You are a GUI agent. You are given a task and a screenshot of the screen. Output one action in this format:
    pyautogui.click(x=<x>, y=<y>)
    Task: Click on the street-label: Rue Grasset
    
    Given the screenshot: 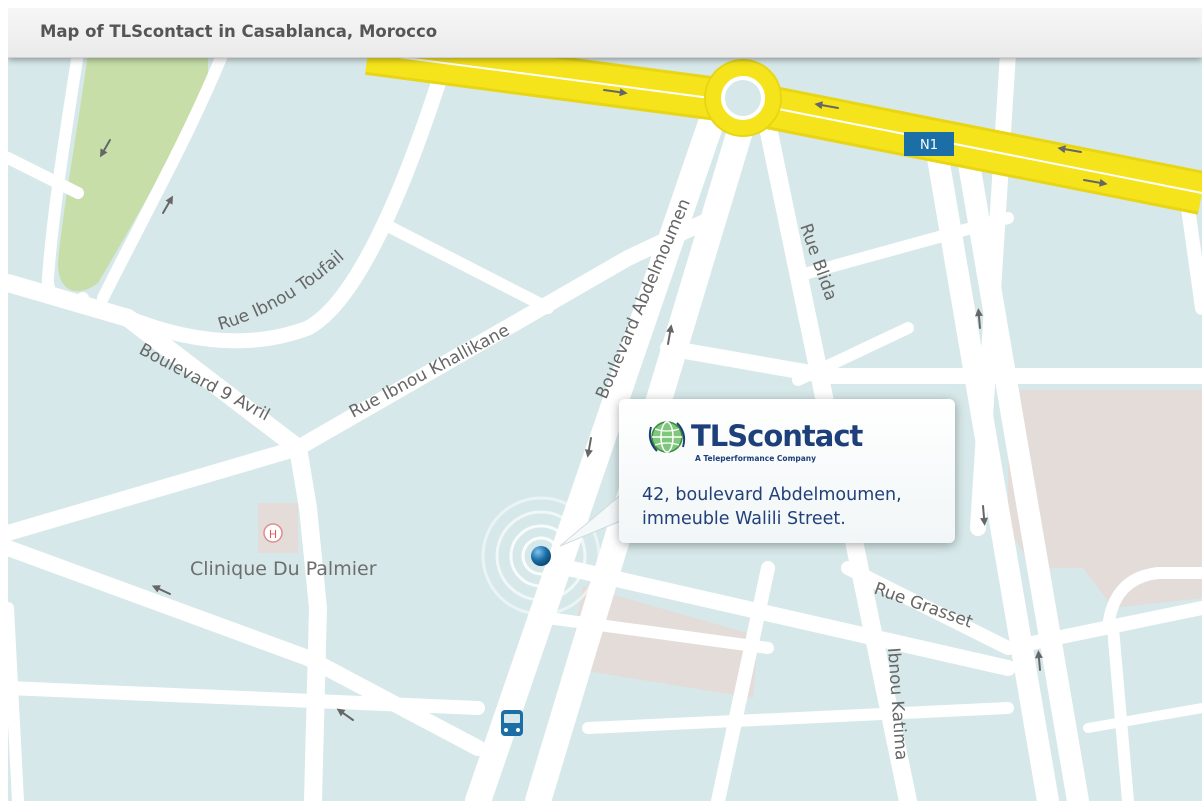 What is the action you would take?
    pyautogui.click(x=923, y=606)
    